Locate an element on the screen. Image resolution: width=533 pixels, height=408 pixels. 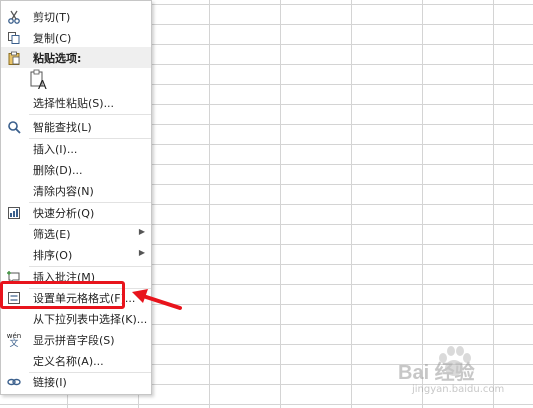
quick-analysis-icon is located at coordinates (14, 213).